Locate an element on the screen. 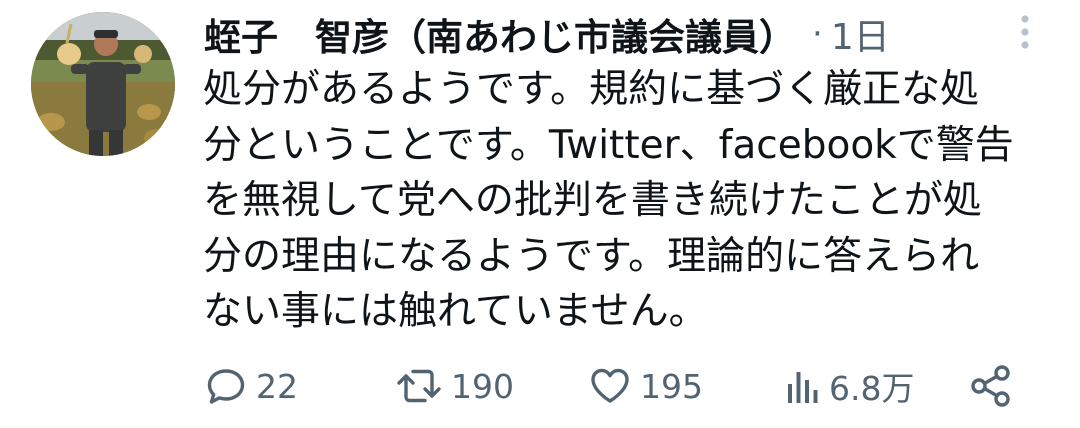  reply-button: 22 is located at coordinates (251, 386).